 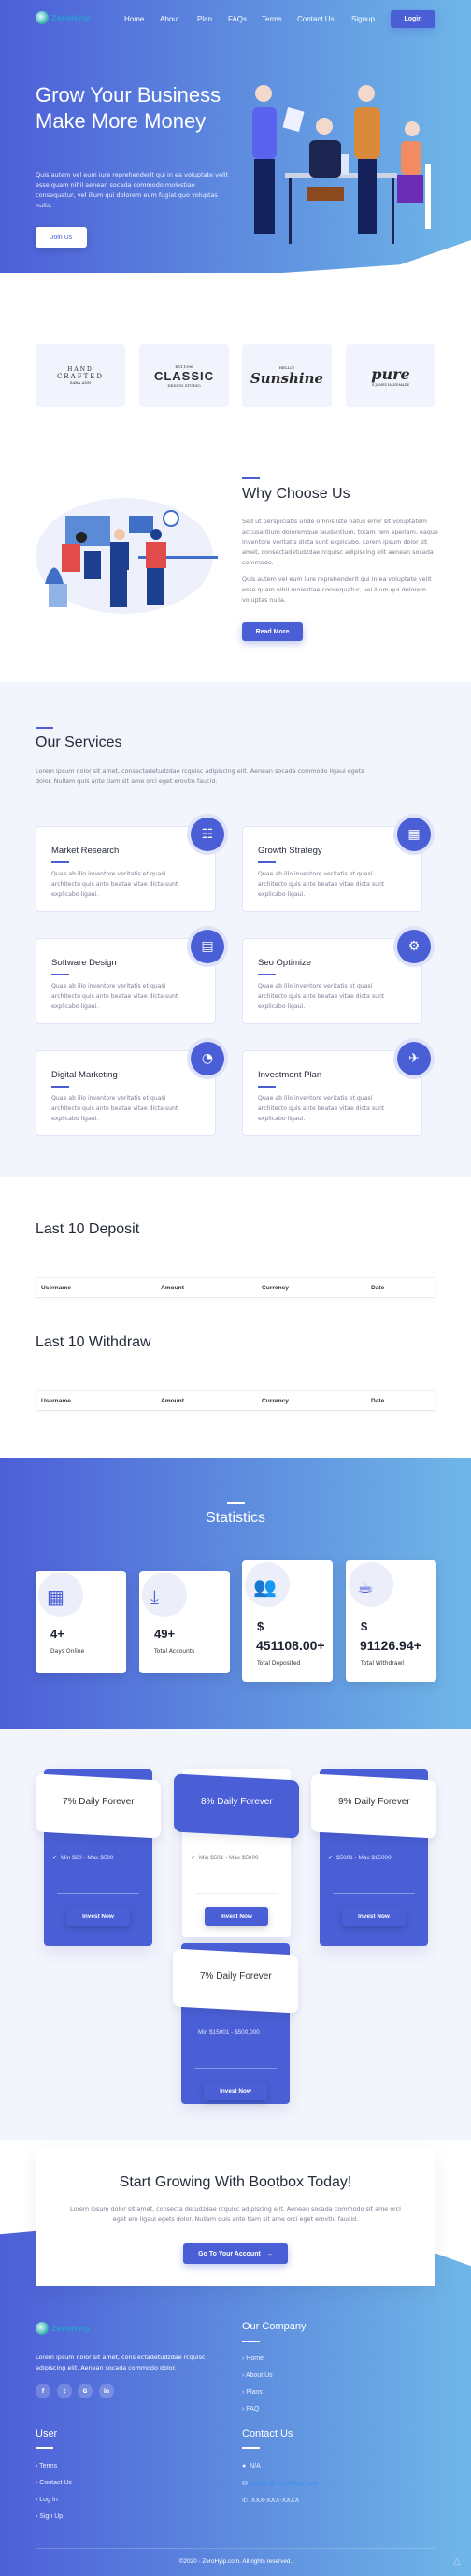 I want to click on nav-plan: Plan, so click(x=204, y=19).